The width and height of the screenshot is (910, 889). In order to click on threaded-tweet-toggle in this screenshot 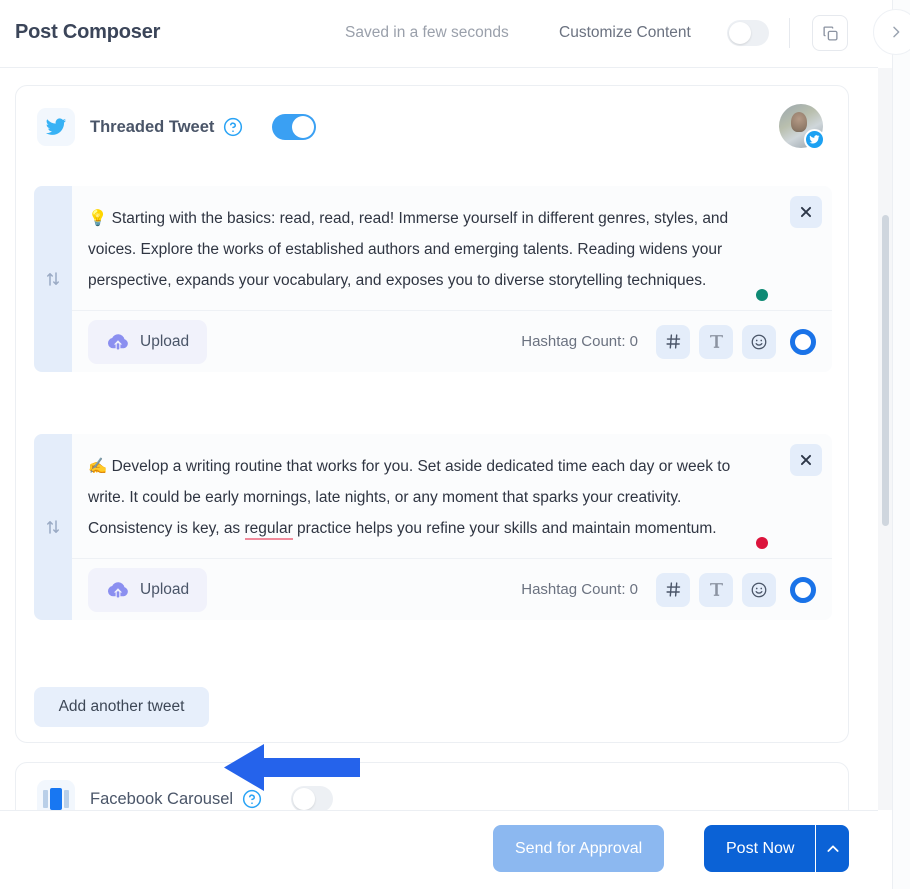, I will do `click(294, 127)`.